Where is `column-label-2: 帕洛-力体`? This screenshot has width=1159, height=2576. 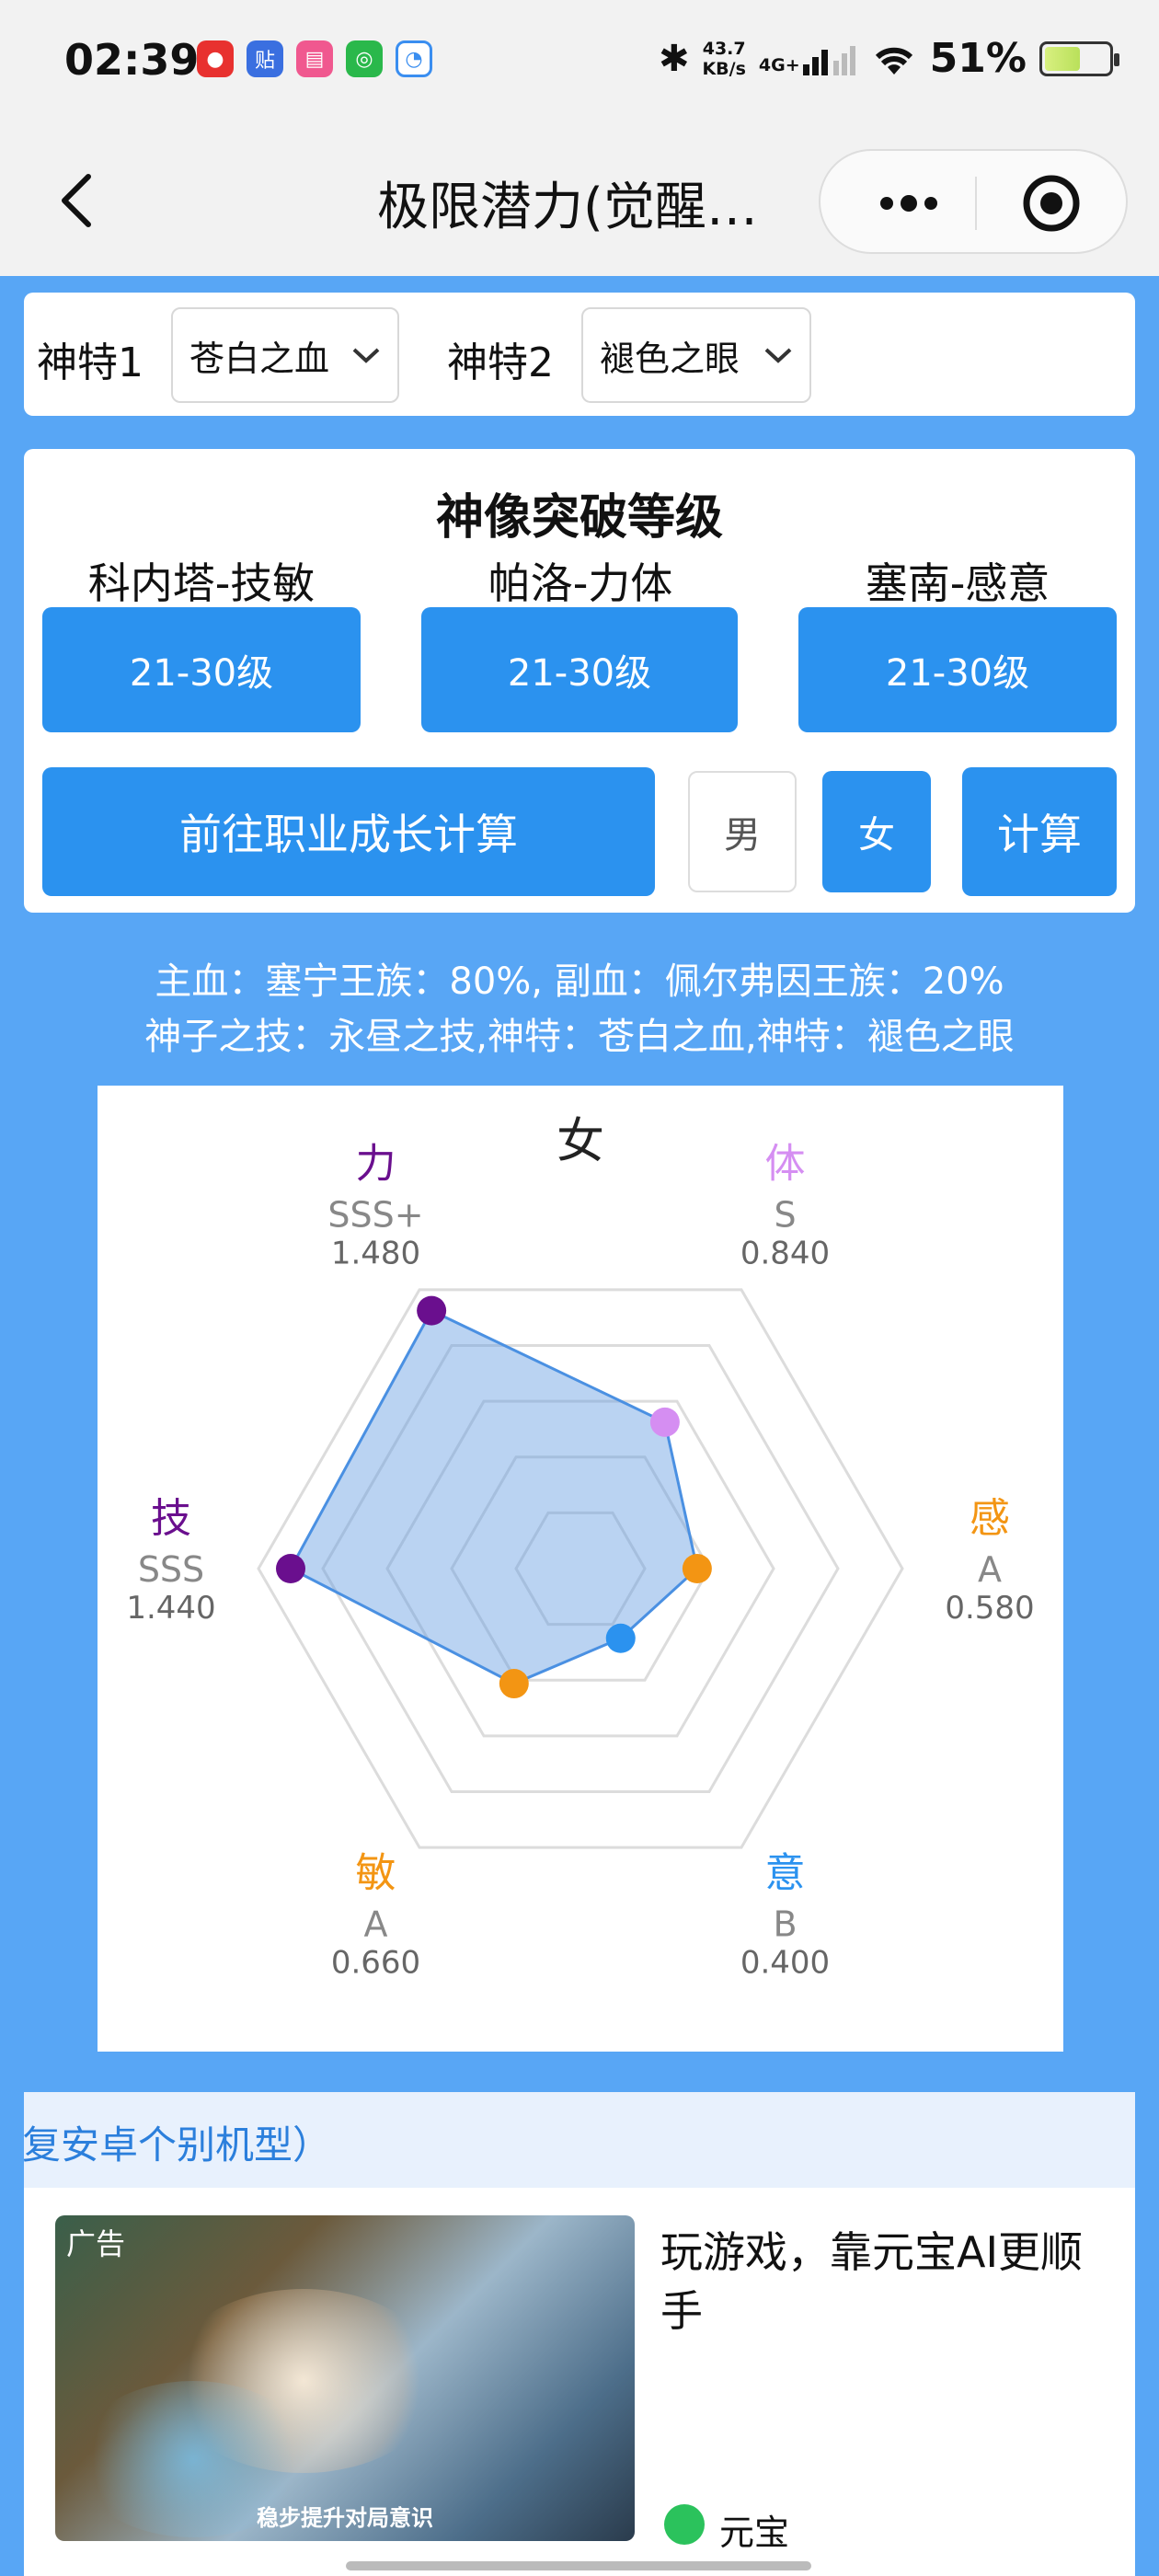 column-label-2: 帕洛-力体 is located at coordinates (580, 583).